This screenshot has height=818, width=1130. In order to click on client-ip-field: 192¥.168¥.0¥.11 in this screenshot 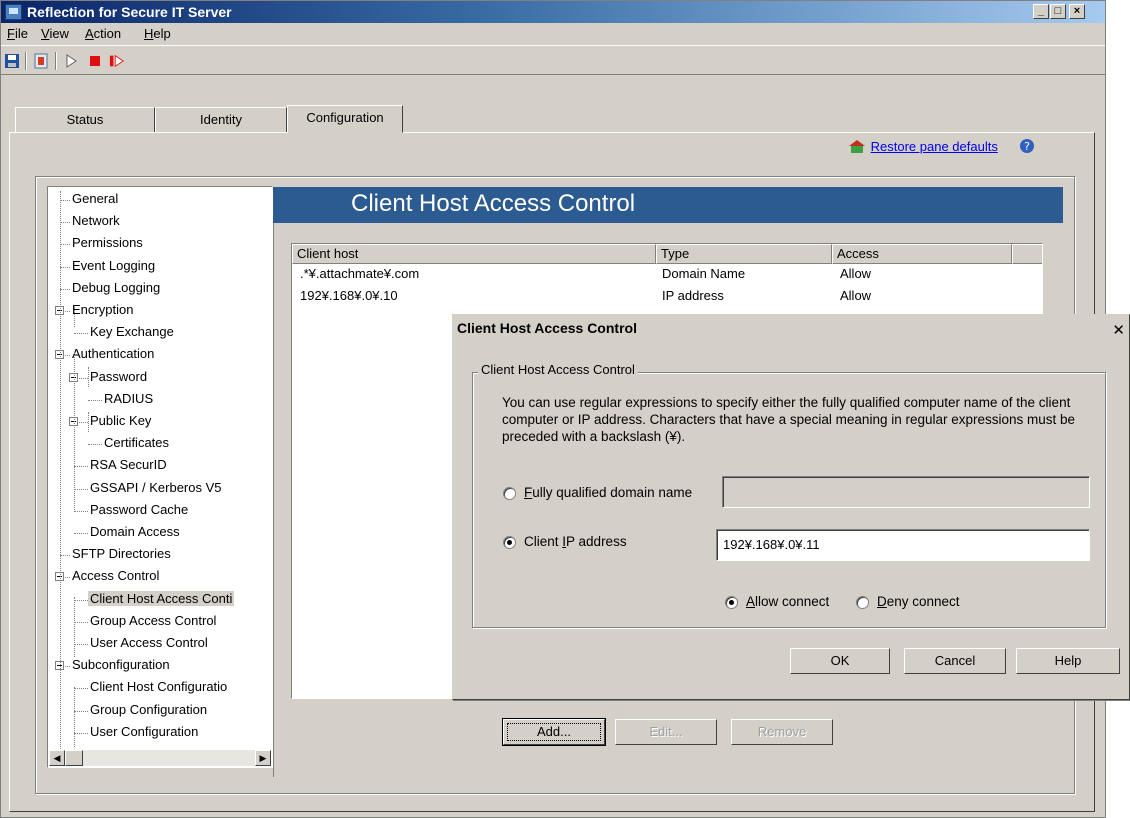, I will do `click(903, 545)`.